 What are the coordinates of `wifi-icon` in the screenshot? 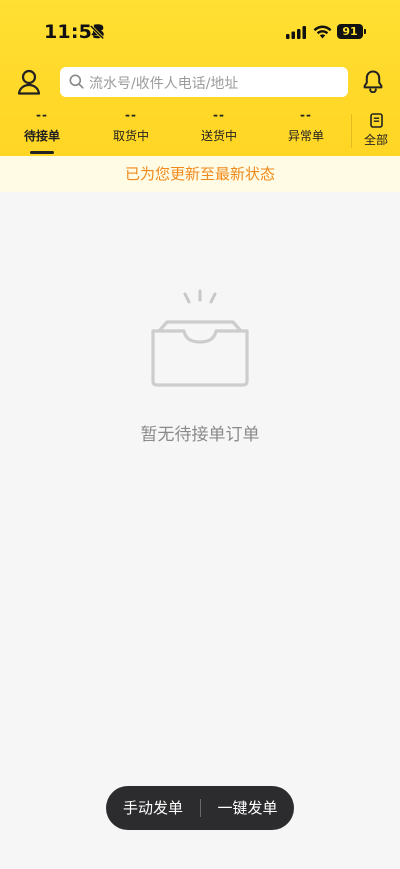 It's located at (322, 32).